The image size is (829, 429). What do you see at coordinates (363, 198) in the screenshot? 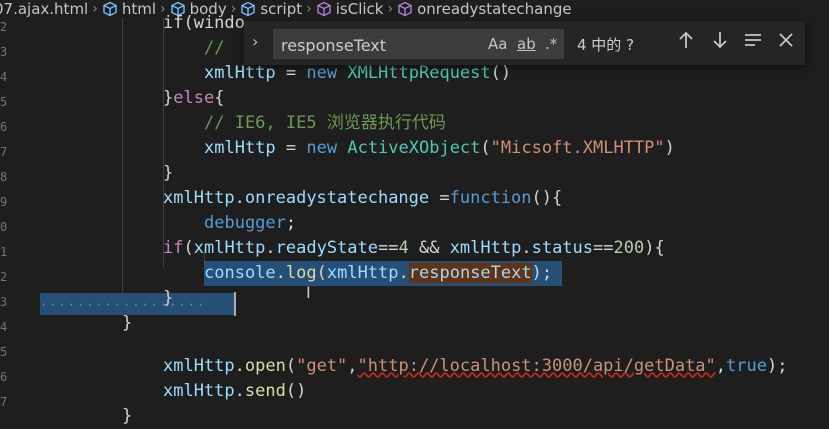
I see `code-line: xmlHttp.onreadystatechange =function(){` at bounding box center [363, 198].